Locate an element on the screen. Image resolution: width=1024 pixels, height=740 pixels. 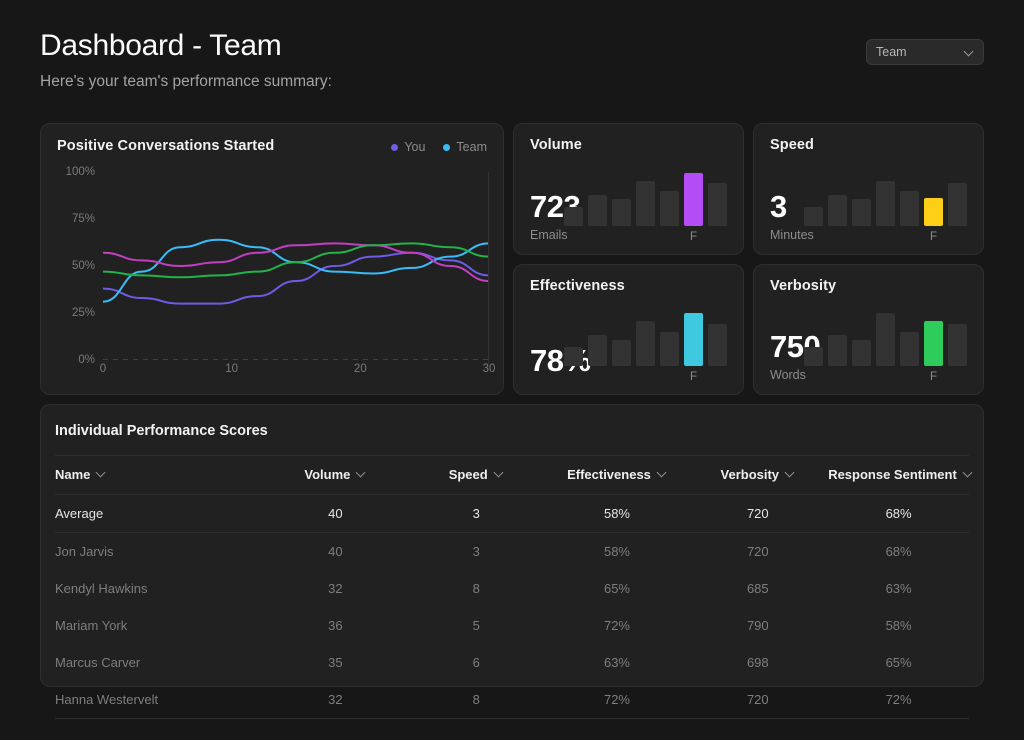
chart-line-team is located at coordinates (296, 270).